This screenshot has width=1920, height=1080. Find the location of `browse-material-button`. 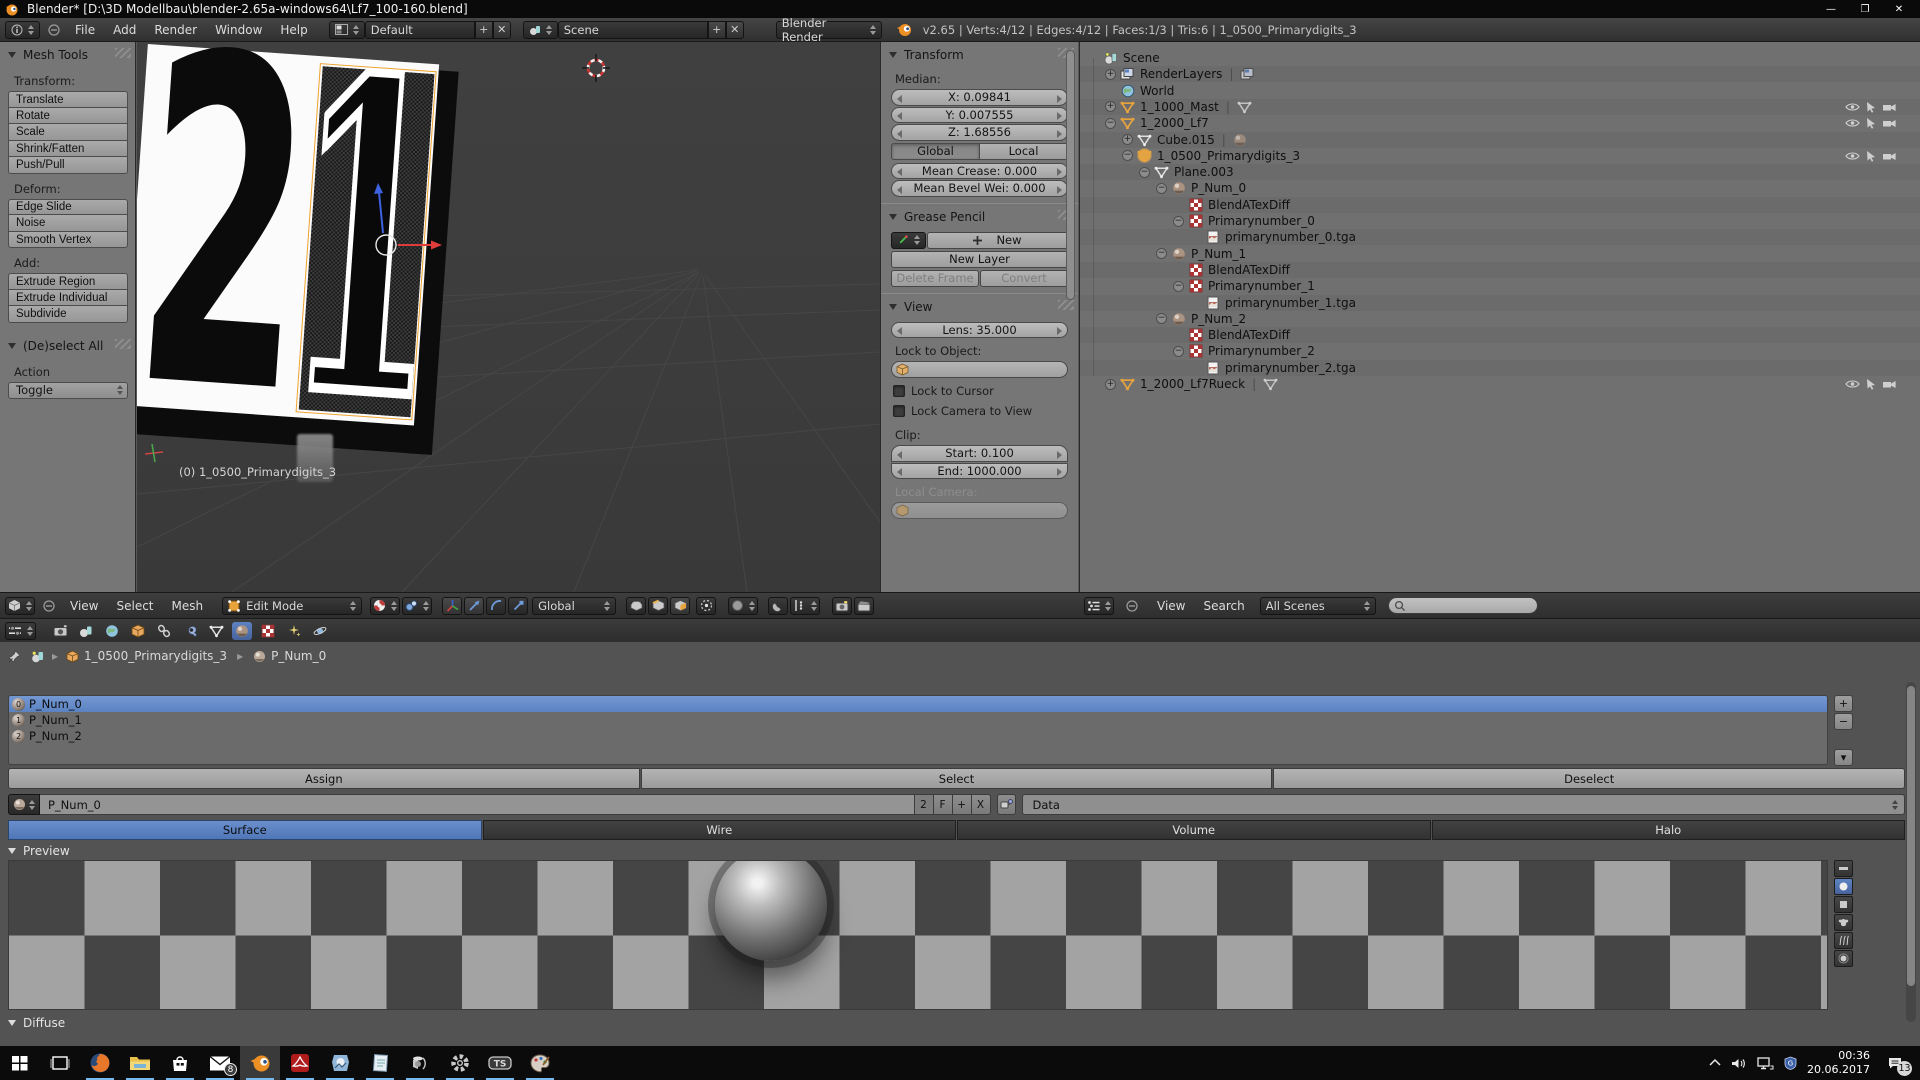

browse-material-button is located at coordinates (24, 804).